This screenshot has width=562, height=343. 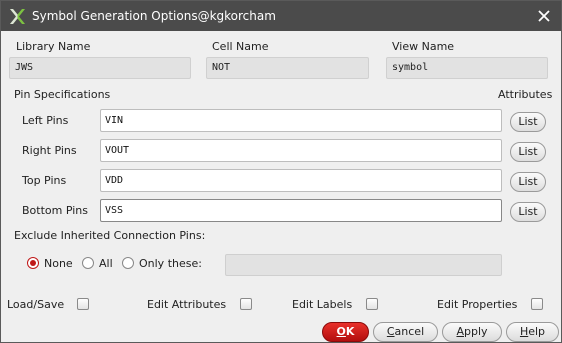 I want to click on cancel-button: Cancel, so click(x=405, y=332).